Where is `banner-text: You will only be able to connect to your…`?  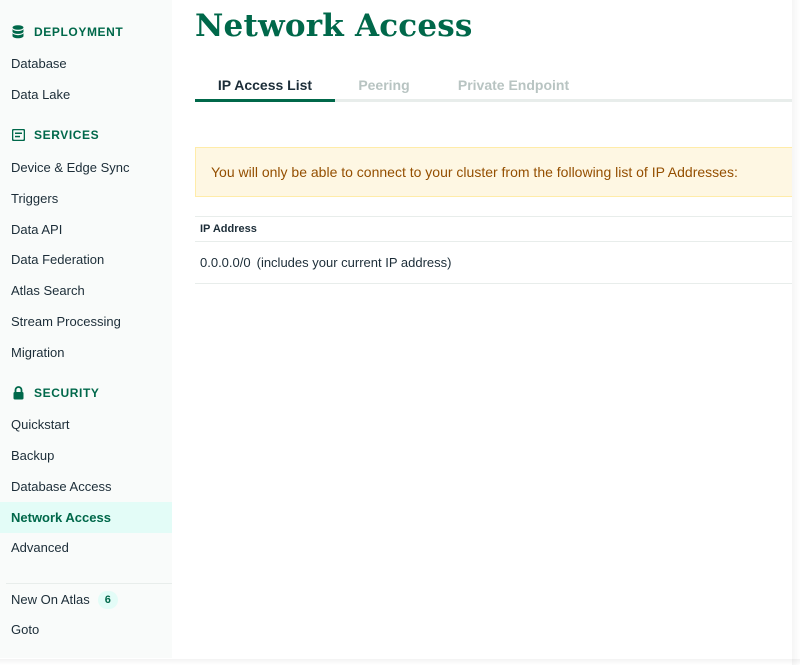
banner-text: You will only be able to connect to your… is located at coordinates (474, 172).